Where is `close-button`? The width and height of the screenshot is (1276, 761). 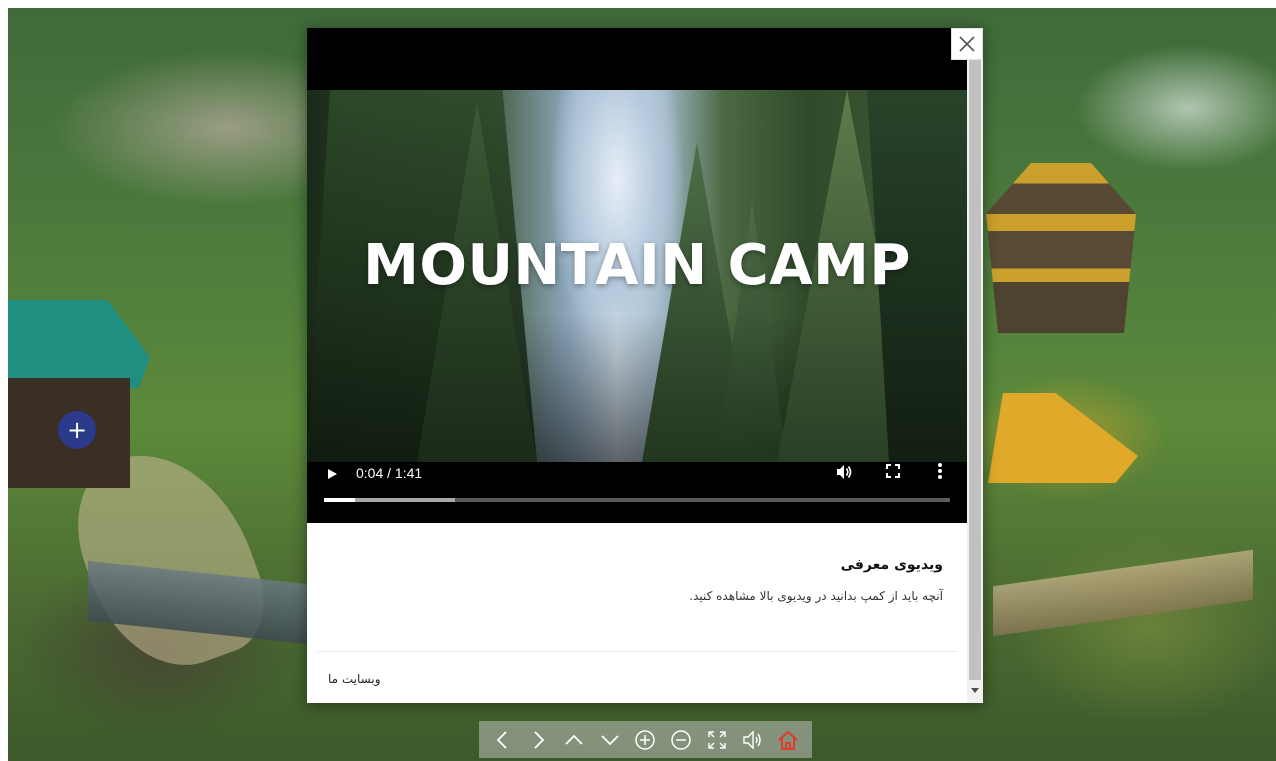 close-button is located at coordinates (967, 44).